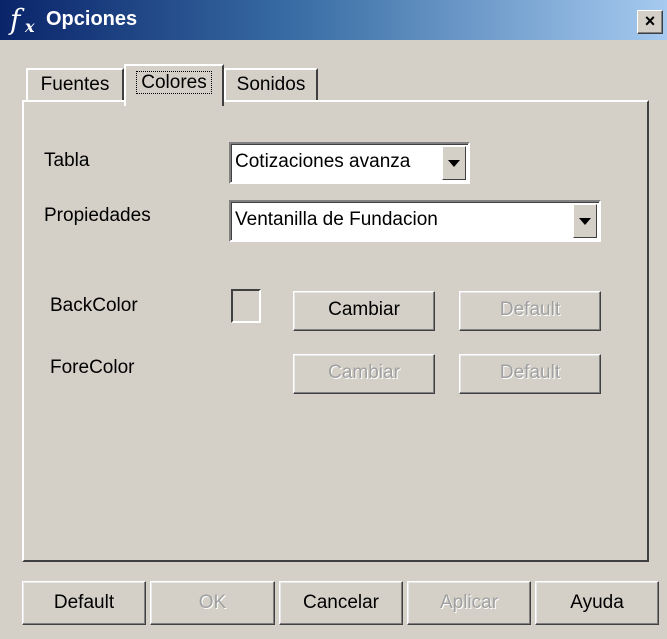 The height and width of the screenshot is (639, 667). Describe the element at coordinates (597, 603) in the screenshot. I see `ayuda-button: Ayuda` at that location.